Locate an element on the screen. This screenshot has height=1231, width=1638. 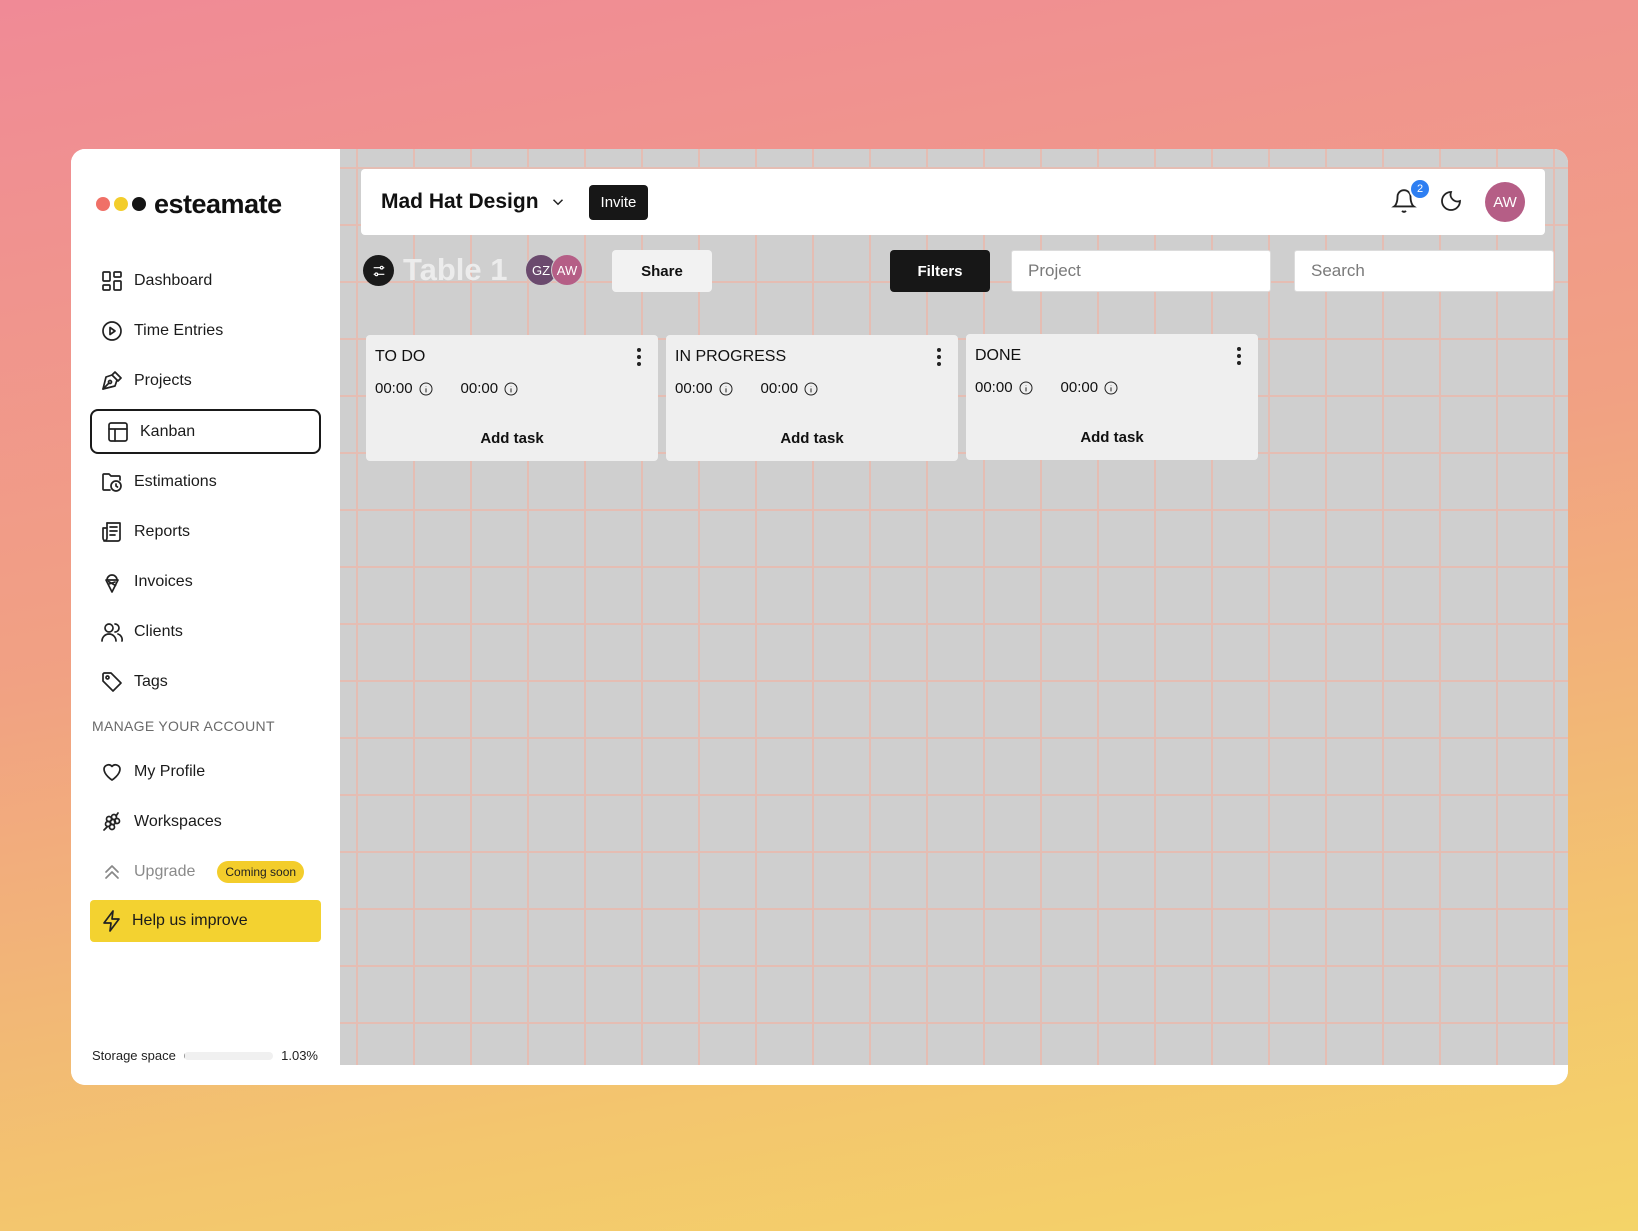
column-title: DONE is located at coordinates (998, 355).